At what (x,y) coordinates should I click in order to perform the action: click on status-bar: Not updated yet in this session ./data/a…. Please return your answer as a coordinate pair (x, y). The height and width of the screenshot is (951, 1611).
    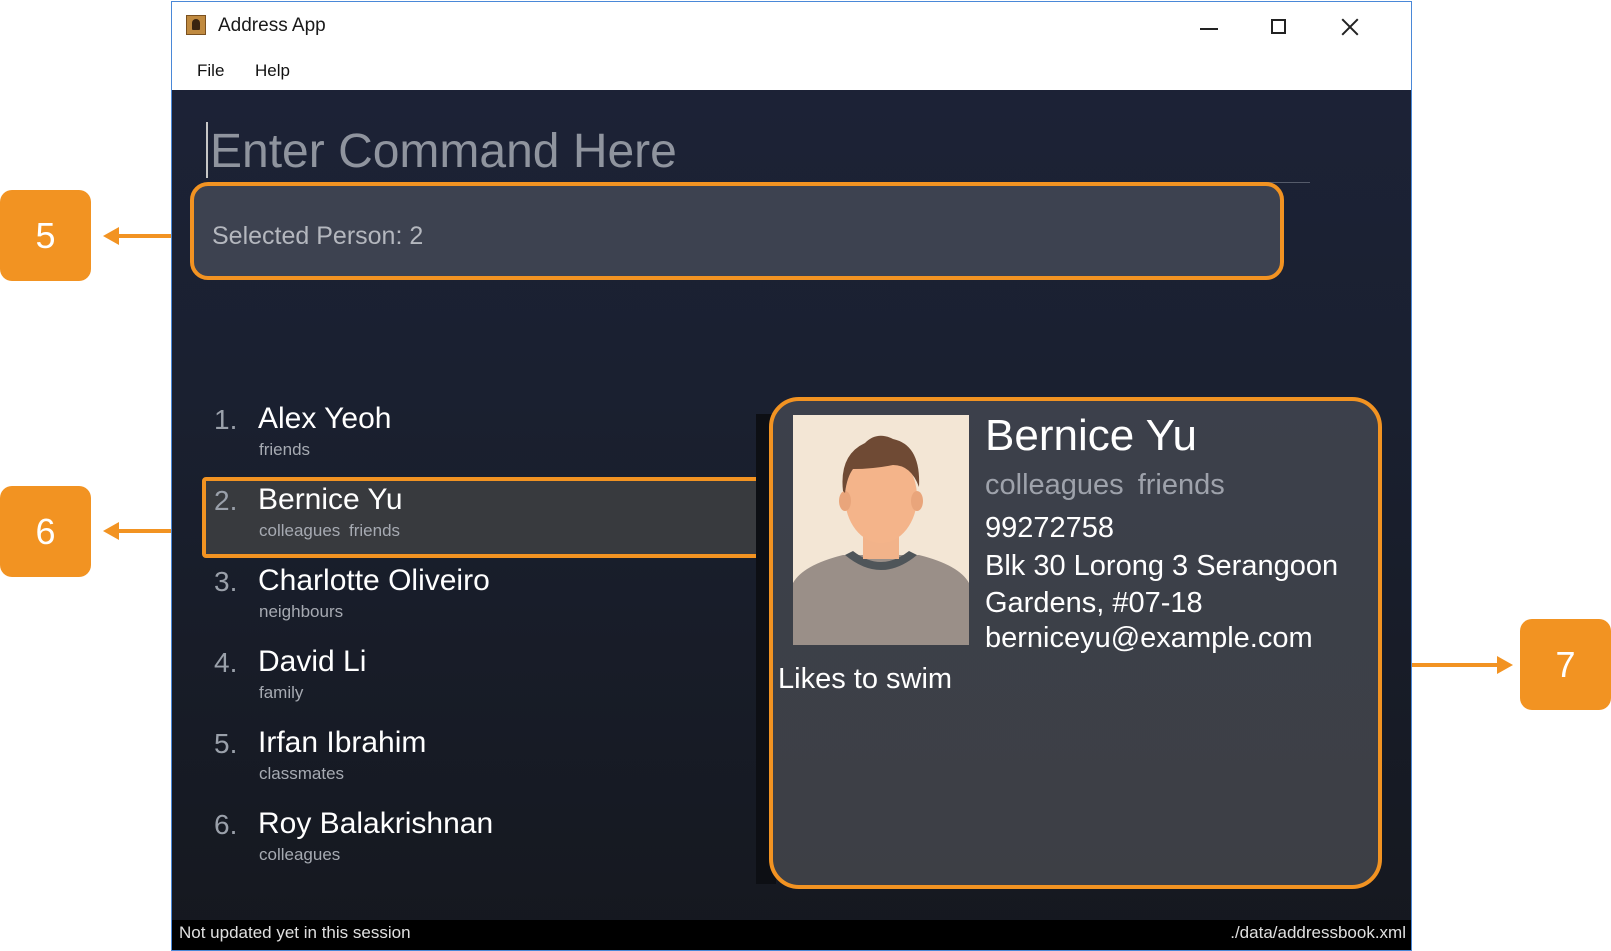
    Looking at the image, I should click on (791, 935).